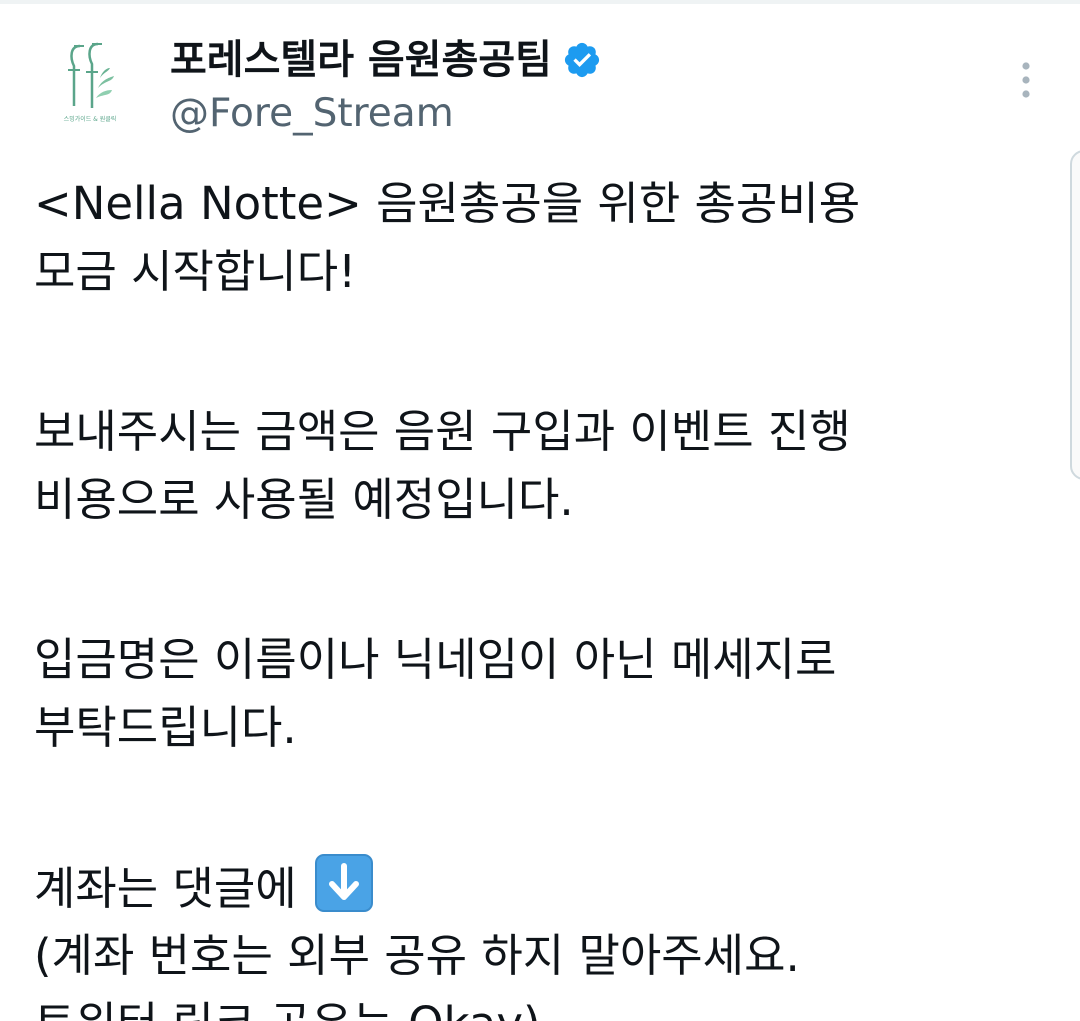  I want to click on tweet-line: 보내주시는 금액은 음원 구입과 이벤트 진행, so click(442, 431).